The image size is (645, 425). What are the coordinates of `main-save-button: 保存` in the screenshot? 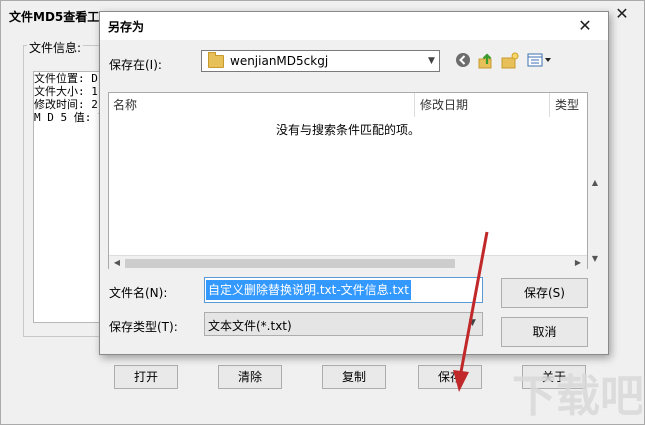 It's located at (450, 377).